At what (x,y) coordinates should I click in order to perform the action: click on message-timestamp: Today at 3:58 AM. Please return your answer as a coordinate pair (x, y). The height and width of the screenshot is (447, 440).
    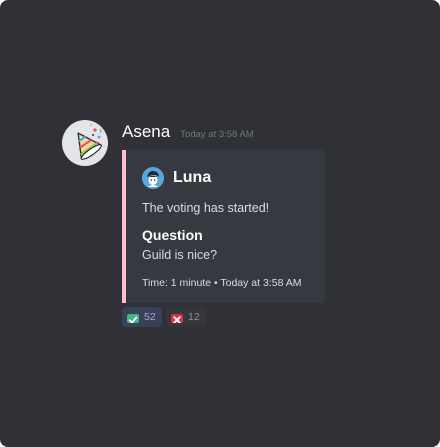
    Looking at the image, I should click on (217, 134).